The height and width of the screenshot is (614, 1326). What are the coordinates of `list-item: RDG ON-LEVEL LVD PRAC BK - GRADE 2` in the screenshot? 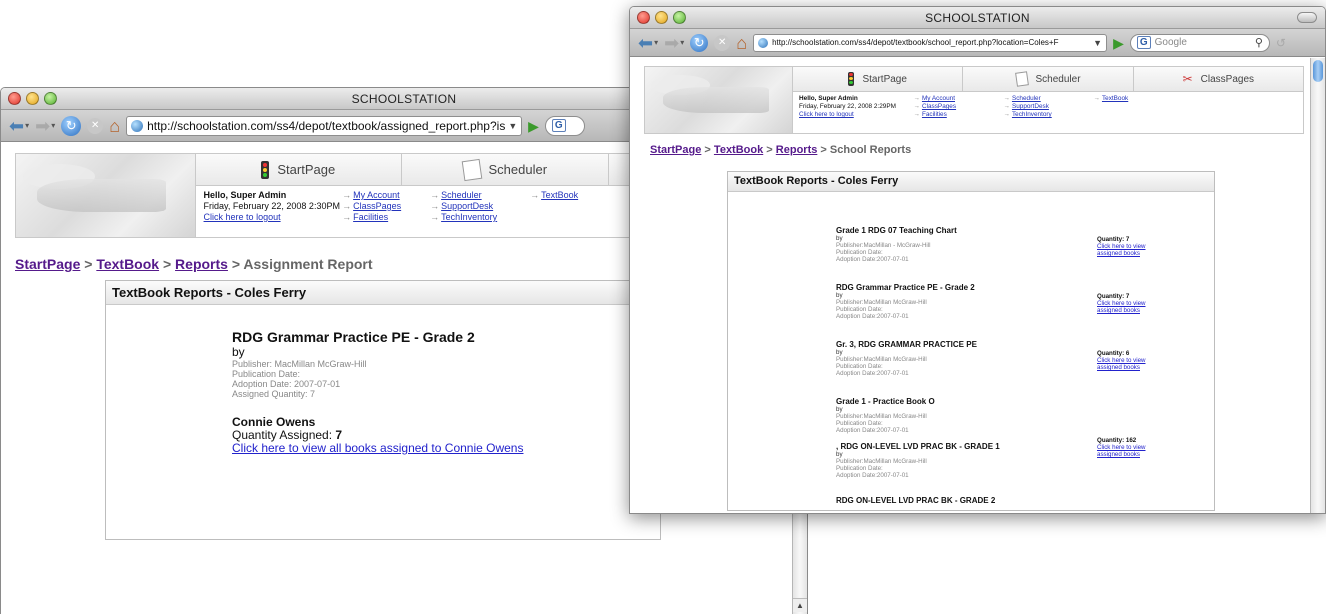 It's located at (915, 500).